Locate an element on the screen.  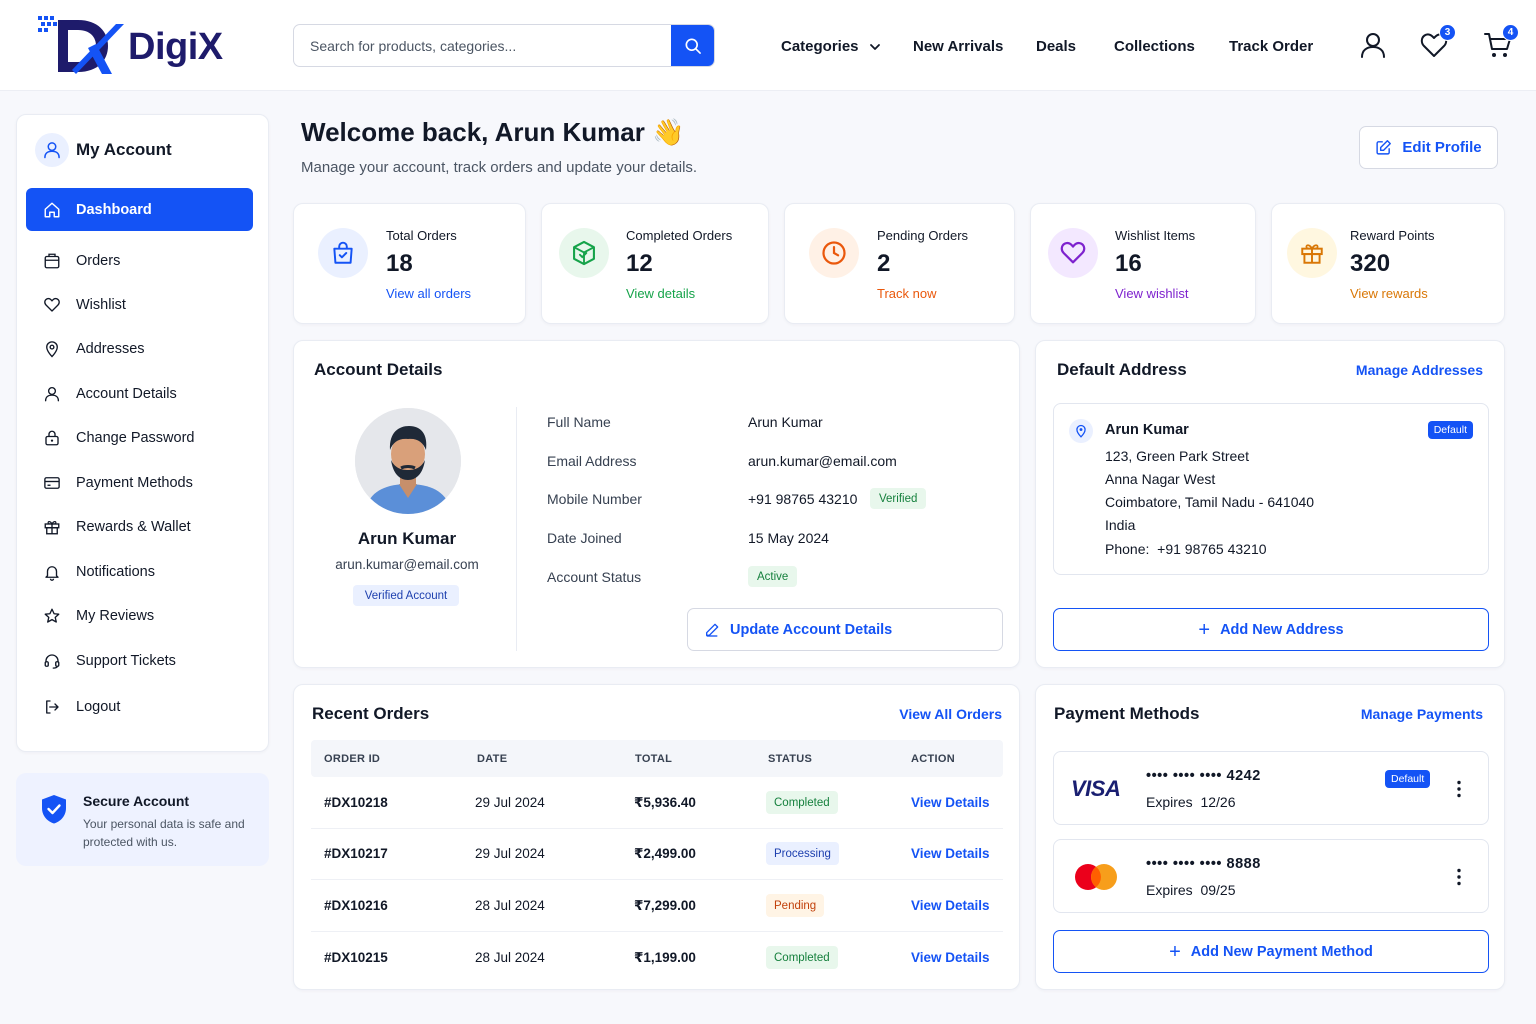
status-badge: Completed is located at coordinates (802, 802).